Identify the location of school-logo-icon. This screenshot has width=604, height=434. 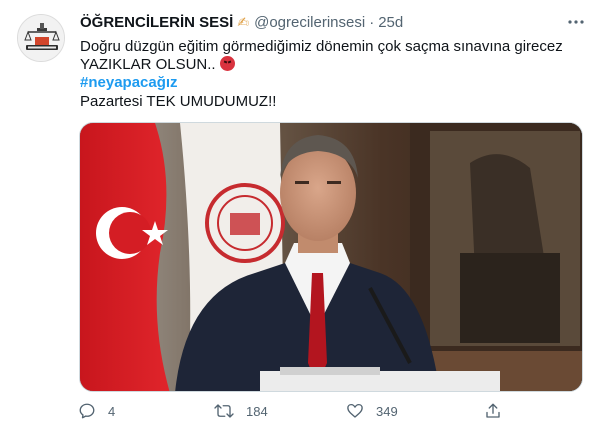
(41, 38).